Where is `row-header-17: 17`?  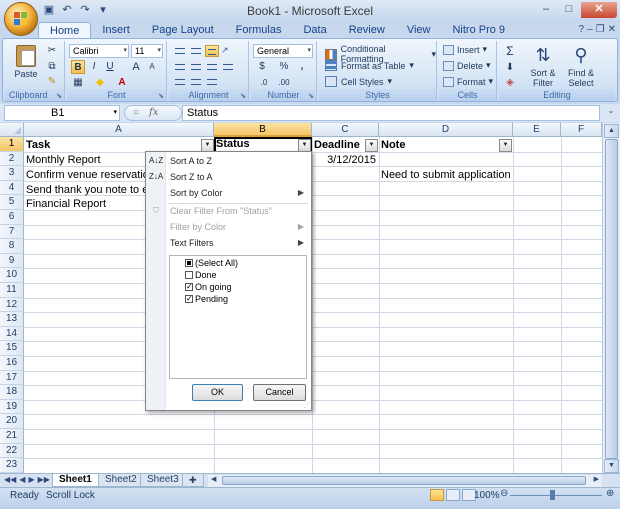
row-header-17: 17 is located at coordinates (12, 378).